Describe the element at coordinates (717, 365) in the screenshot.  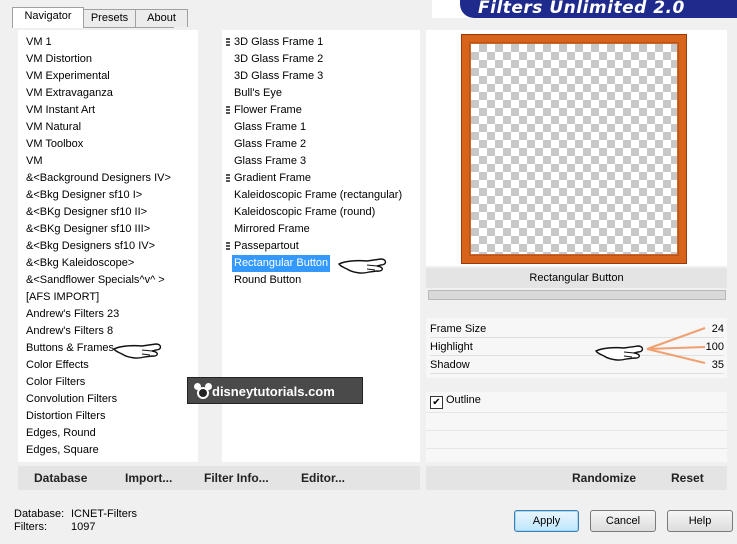
I see `param-value: 35` at that location.